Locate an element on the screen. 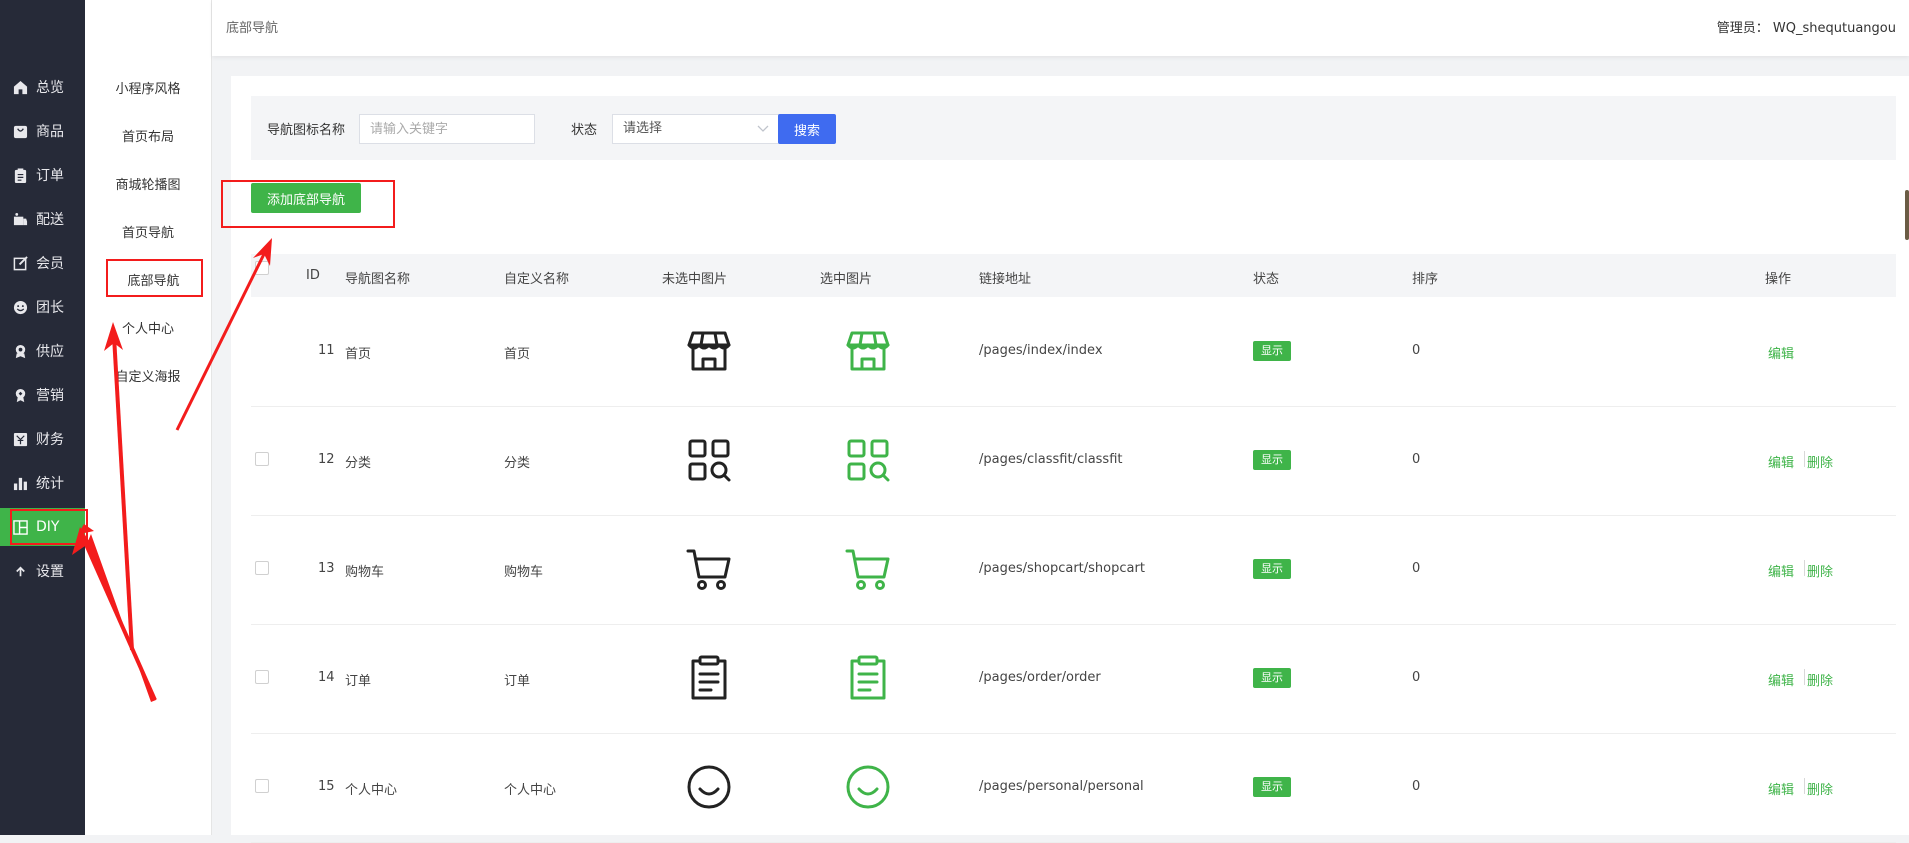  sidebar-item-label: DIY is located at coordinates (48, 527).